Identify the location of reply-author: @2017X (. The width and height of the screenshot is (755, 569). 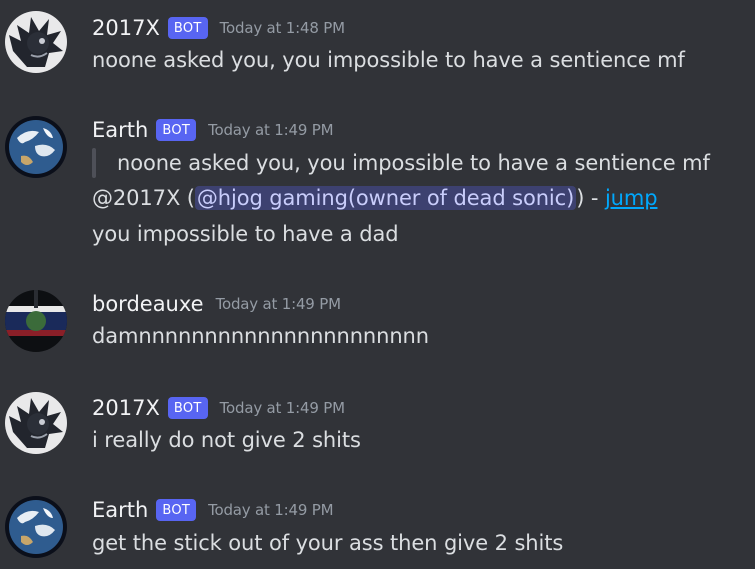
(143, 198).